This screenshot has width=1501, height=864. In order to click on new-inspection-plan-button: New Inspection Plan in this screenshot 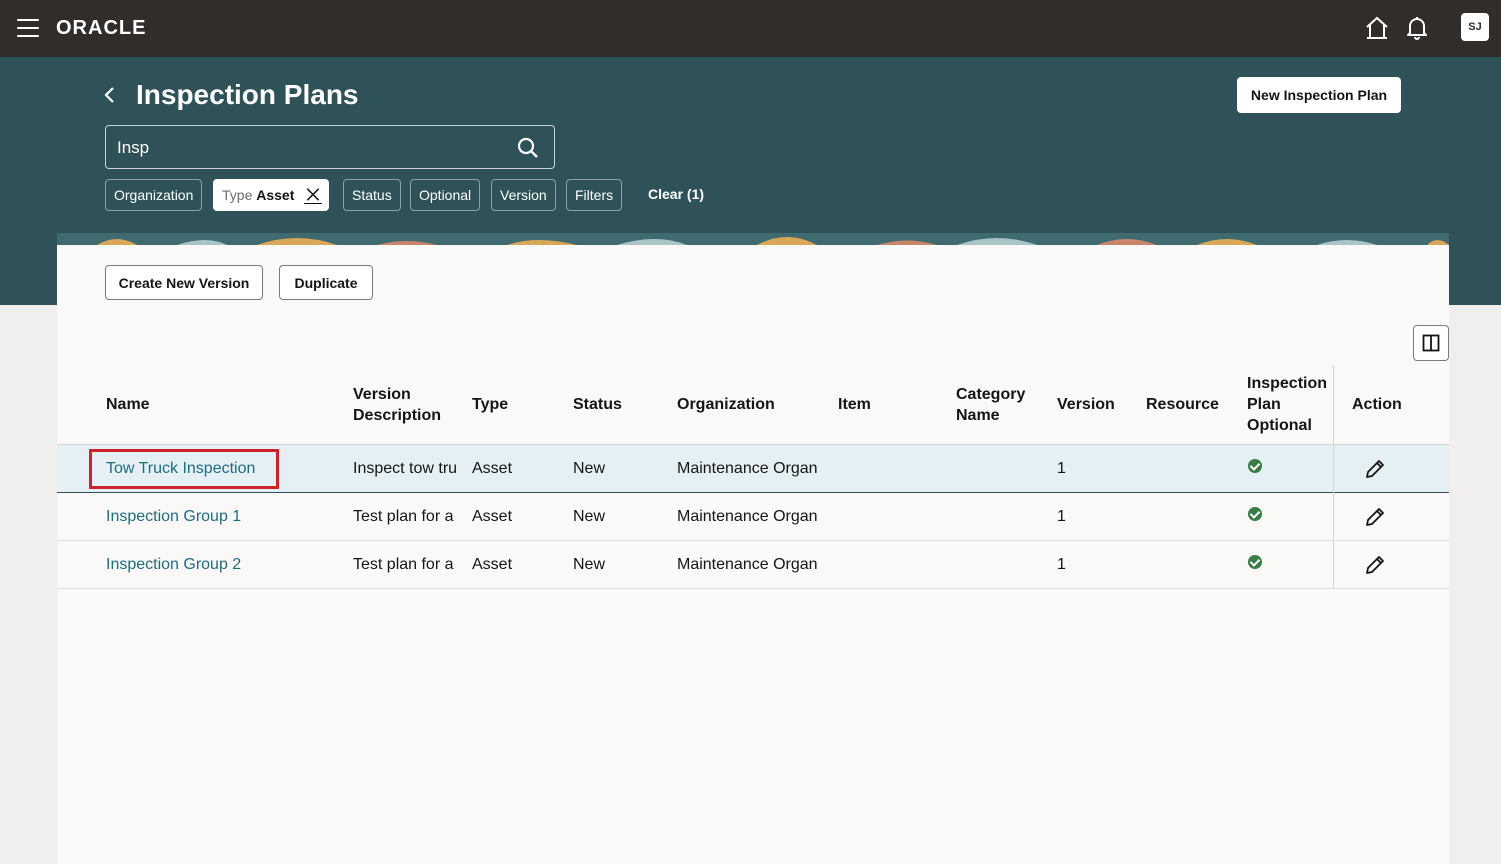, I will do `click(1319, 95)`.